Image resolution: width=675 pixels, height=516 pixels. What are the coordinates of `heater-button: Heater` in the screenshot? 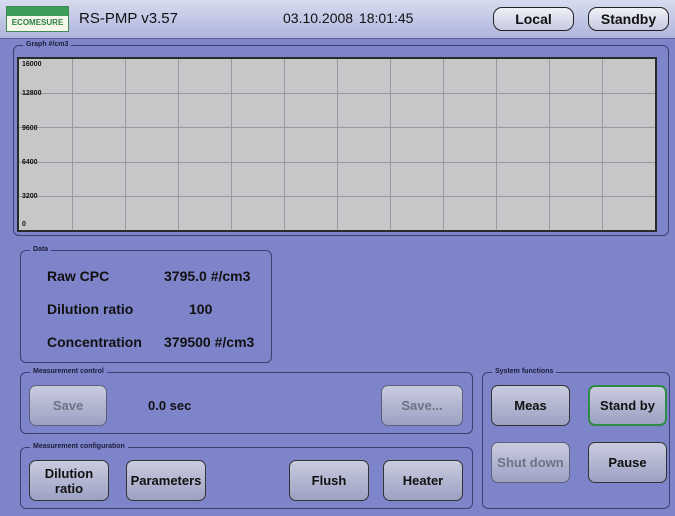 It's located at (423, 480).